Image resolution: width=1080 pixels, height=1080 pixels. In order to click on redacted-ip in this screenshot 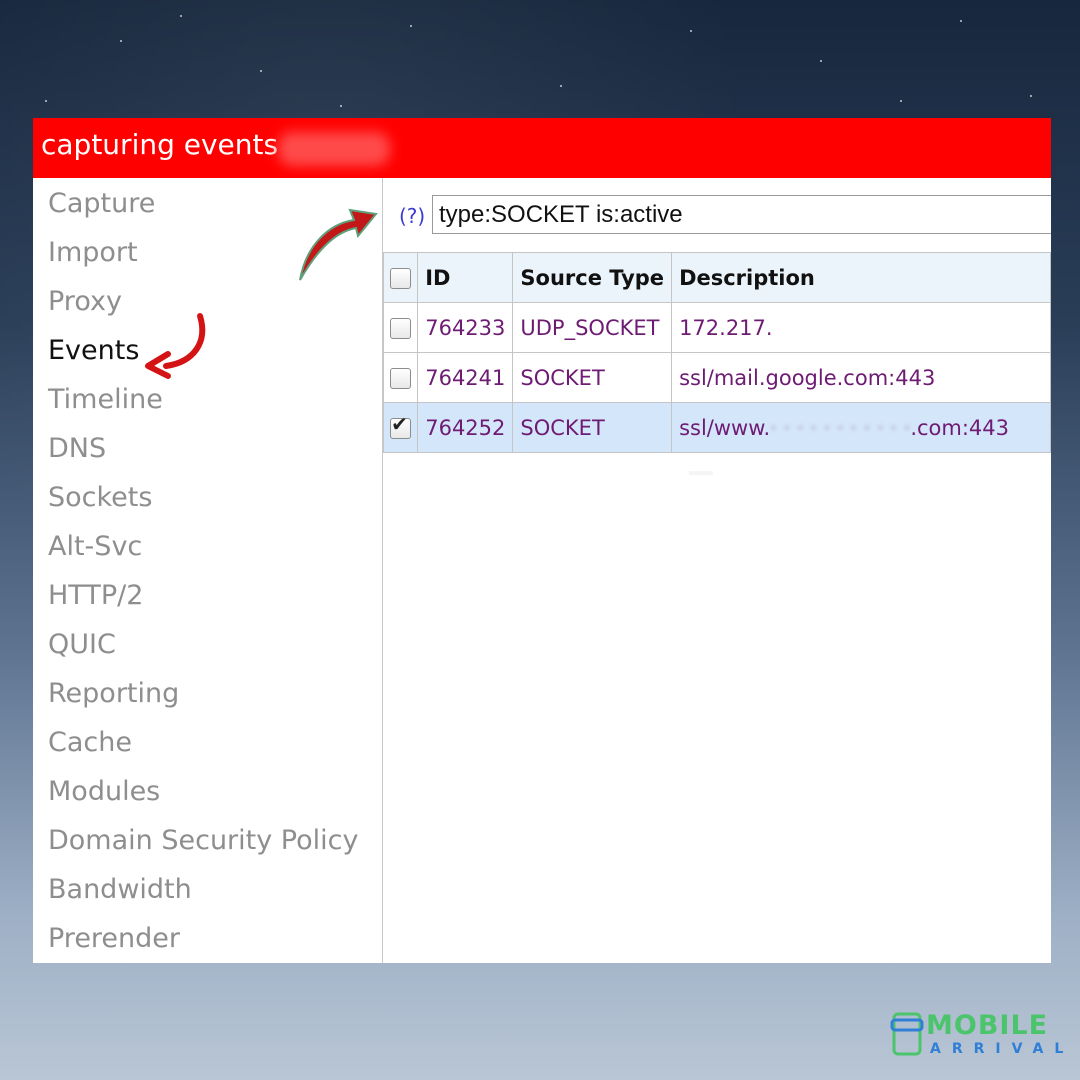, I will do `click(799, 328)`.